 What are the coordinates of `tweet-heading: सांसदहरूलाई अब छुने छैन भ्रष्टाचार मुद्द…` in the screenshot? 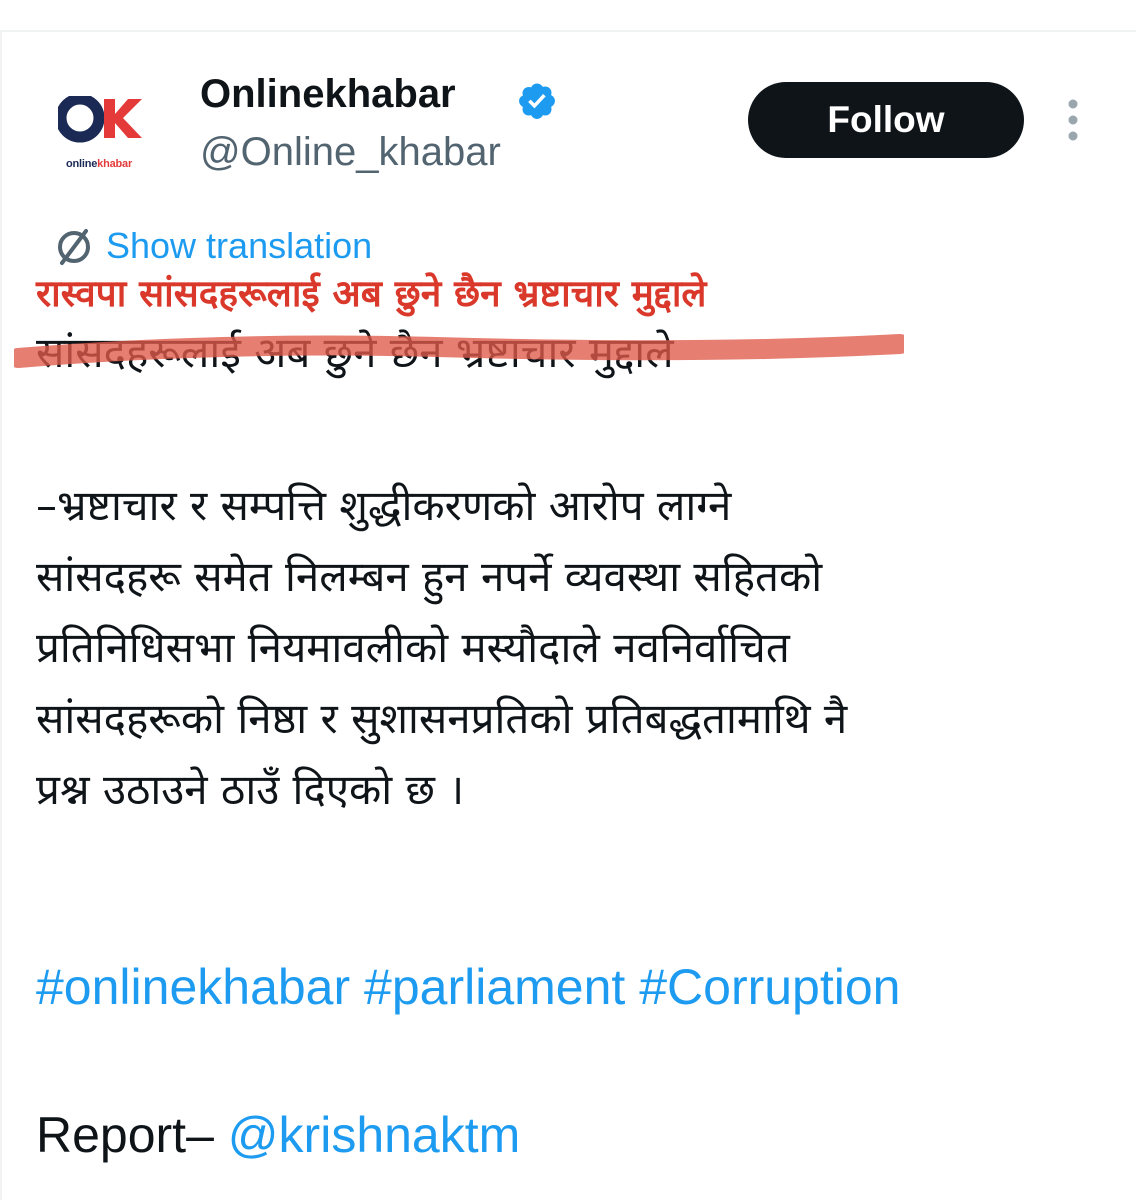 It's located at (355, 352).